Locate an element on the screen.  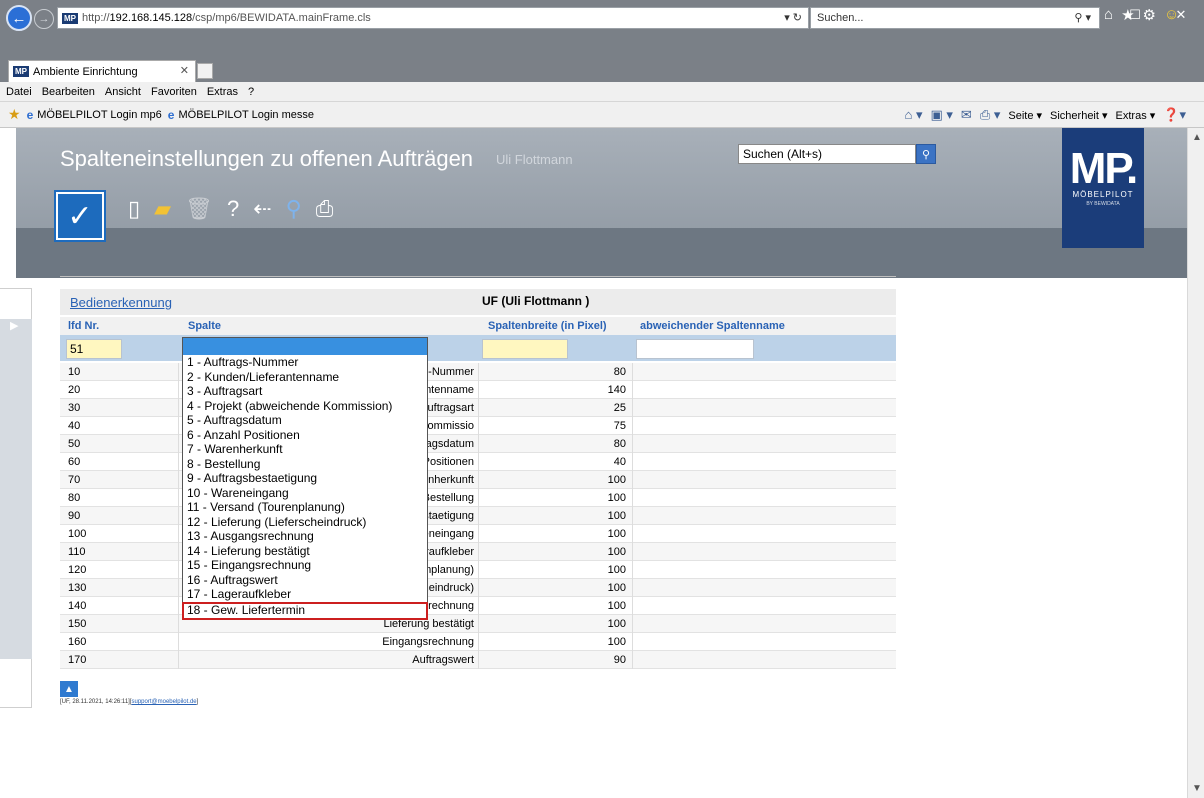
printer-icon: ⎙ is located at coordinates (325, 209).